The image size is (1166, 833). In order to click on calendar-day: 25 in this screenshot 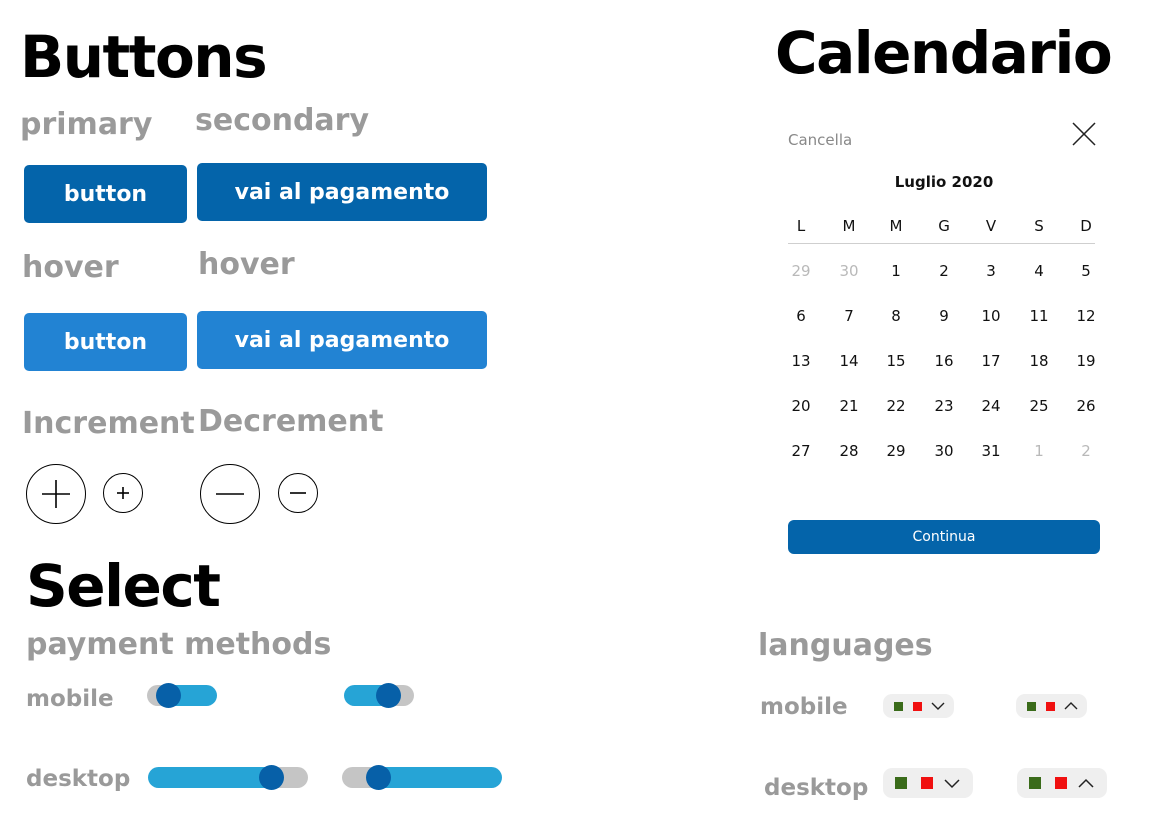, I will do `click(1039, 406)`.